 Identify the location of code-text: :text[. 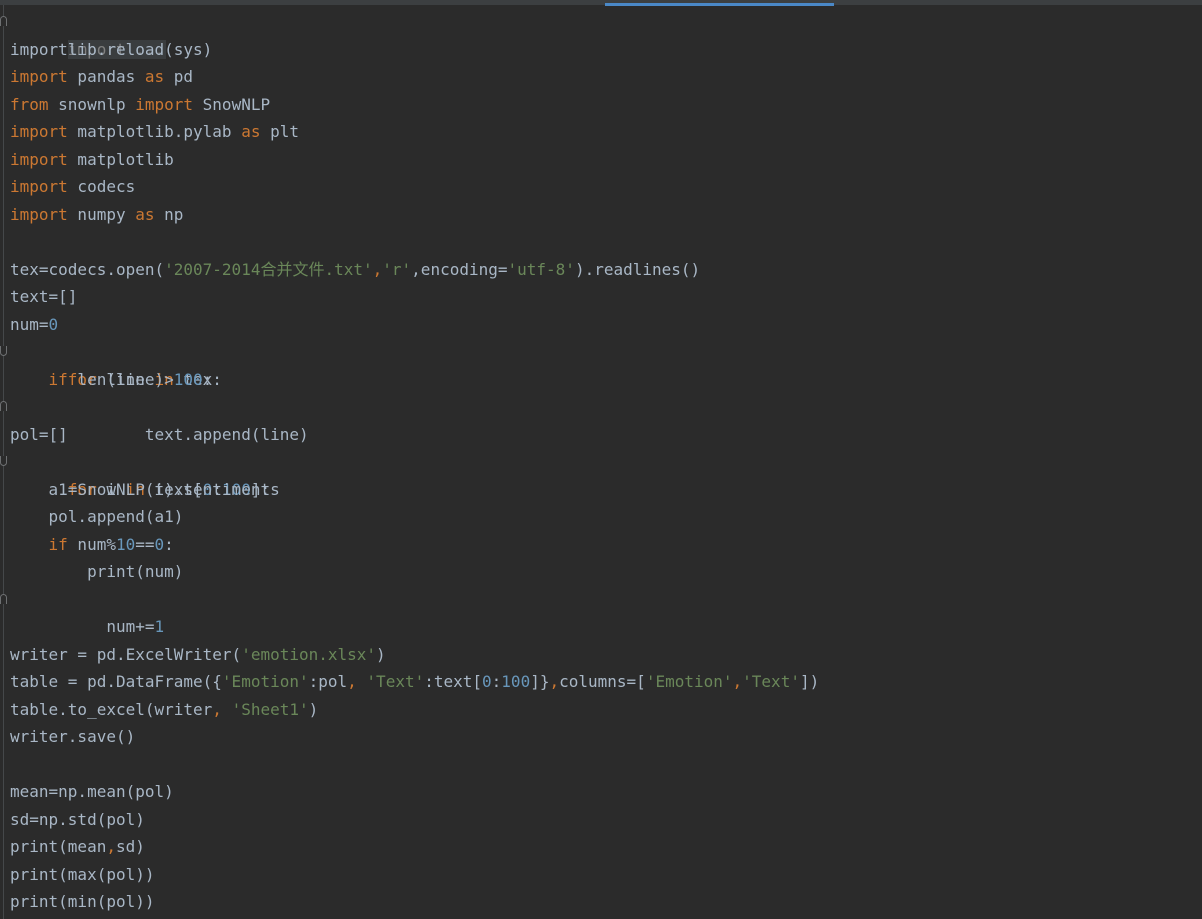
(453, 681).